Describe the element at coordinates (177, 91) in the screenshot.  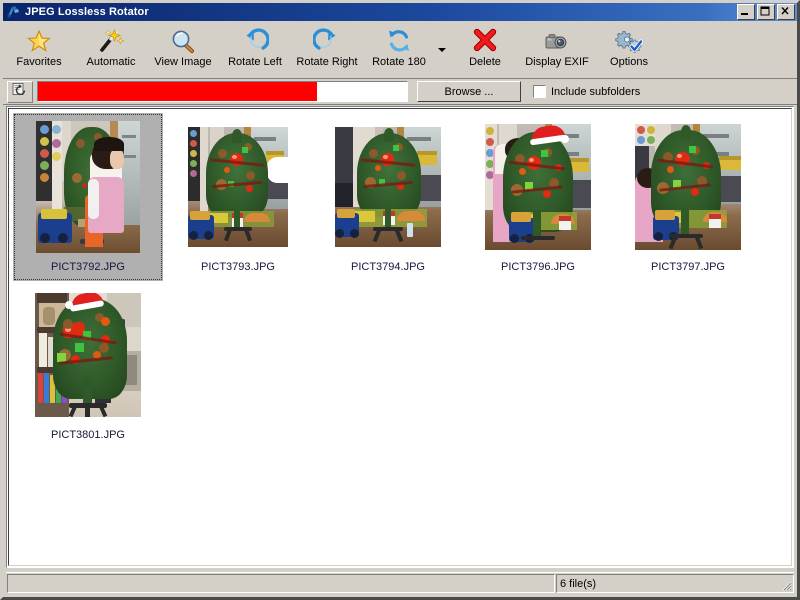
I see `path-redaction-overlay` at that location.